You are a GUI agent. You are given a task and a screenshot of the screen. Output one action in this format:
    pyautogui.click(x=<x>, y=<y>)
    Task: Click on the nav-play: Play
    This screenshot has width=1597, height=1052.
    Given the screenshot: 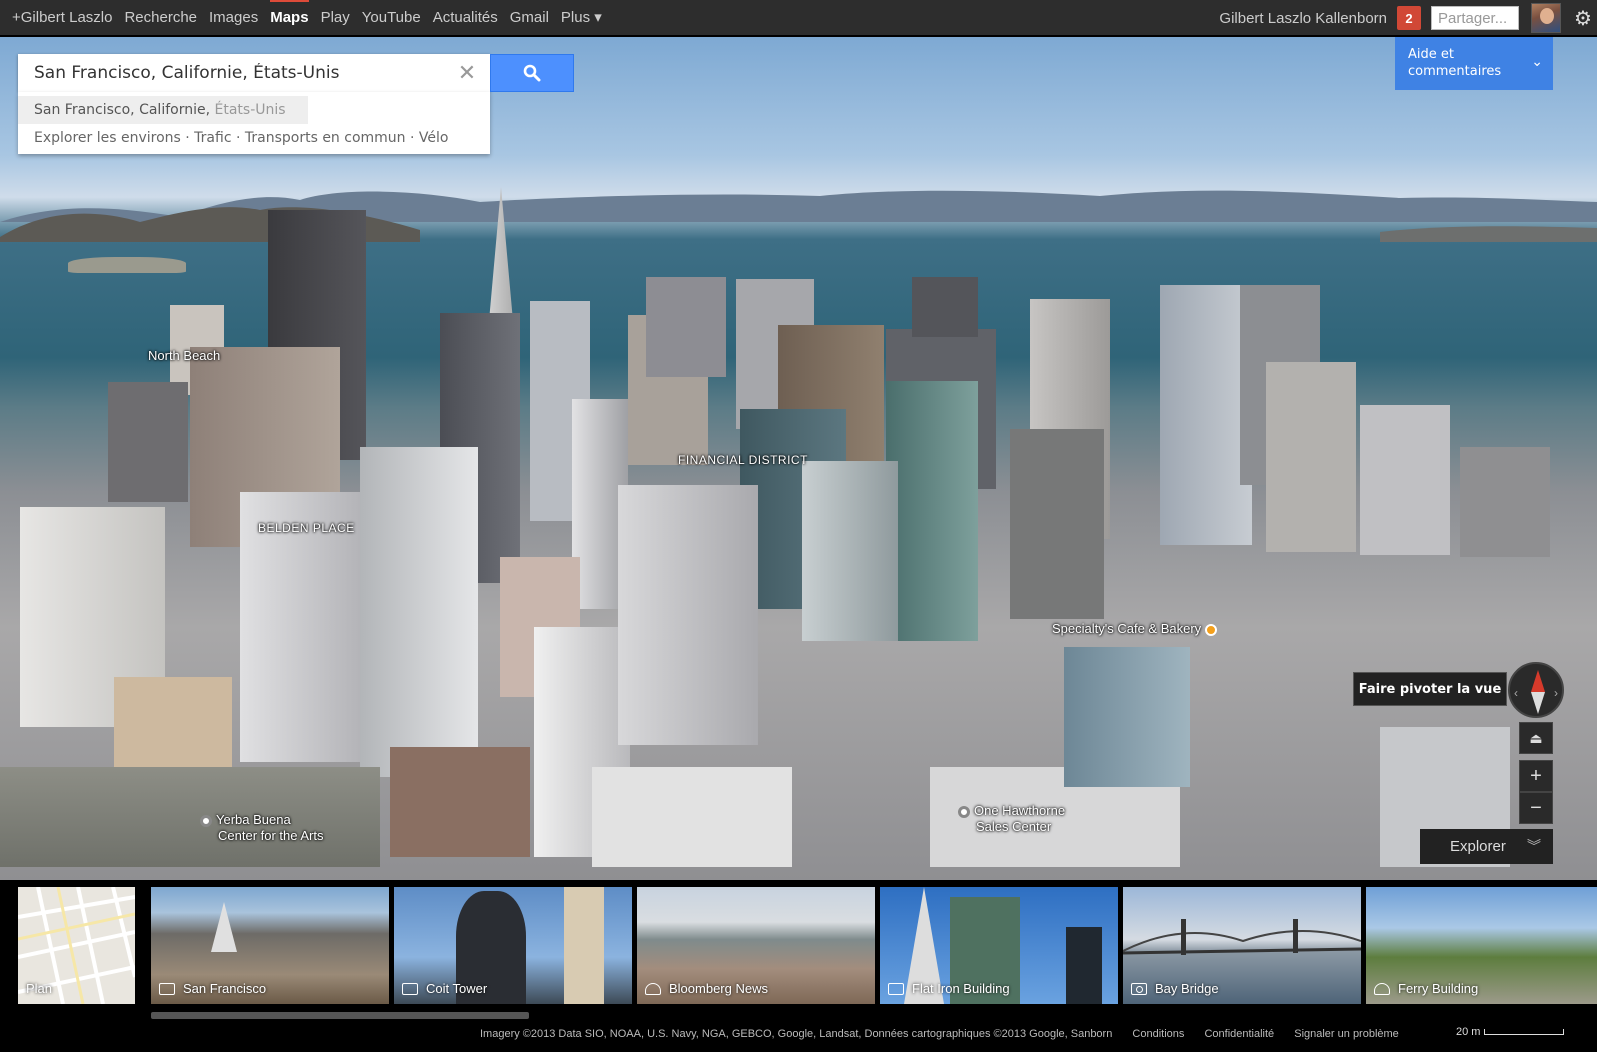 What is the action you would take?
    pyautogui.click(x=335, y=18)
    